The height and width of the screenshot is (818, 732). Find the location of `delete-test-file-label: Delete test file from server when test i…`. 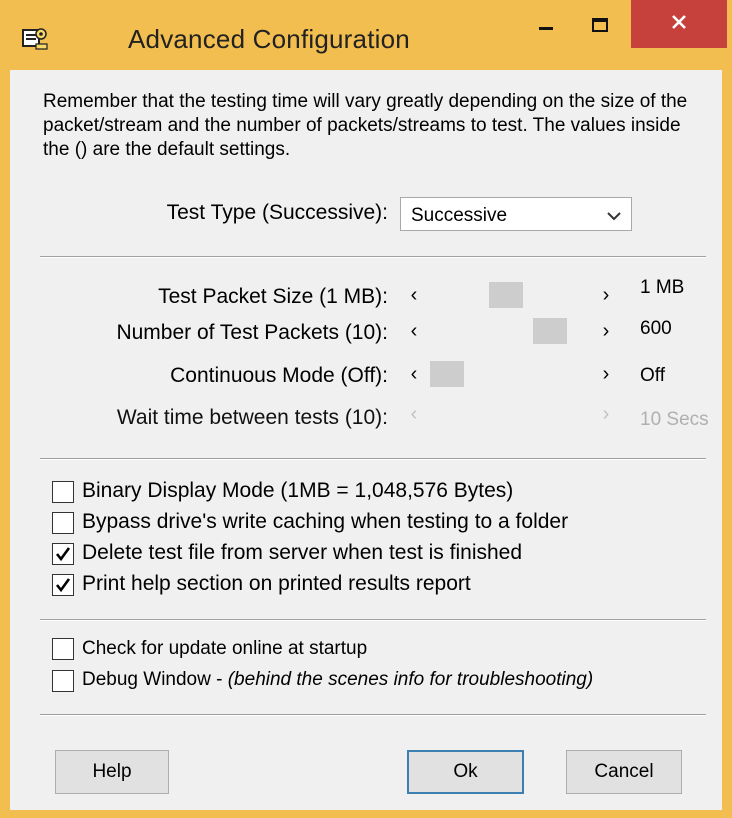

delete-test-file-label: Delete test file from server when test i… is located at coordinates (302, 552).